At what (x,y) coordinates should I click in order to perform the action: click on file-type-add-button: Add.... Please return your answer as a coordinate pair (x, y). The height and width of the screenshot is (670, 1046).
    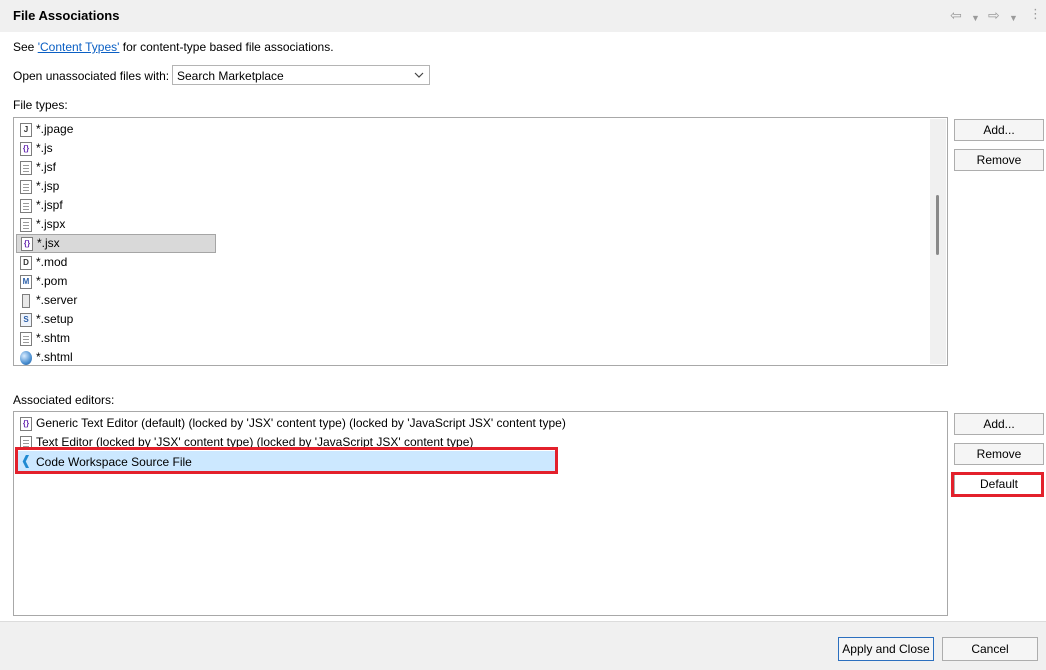
    Looking at the image, I should click on (999, 130).